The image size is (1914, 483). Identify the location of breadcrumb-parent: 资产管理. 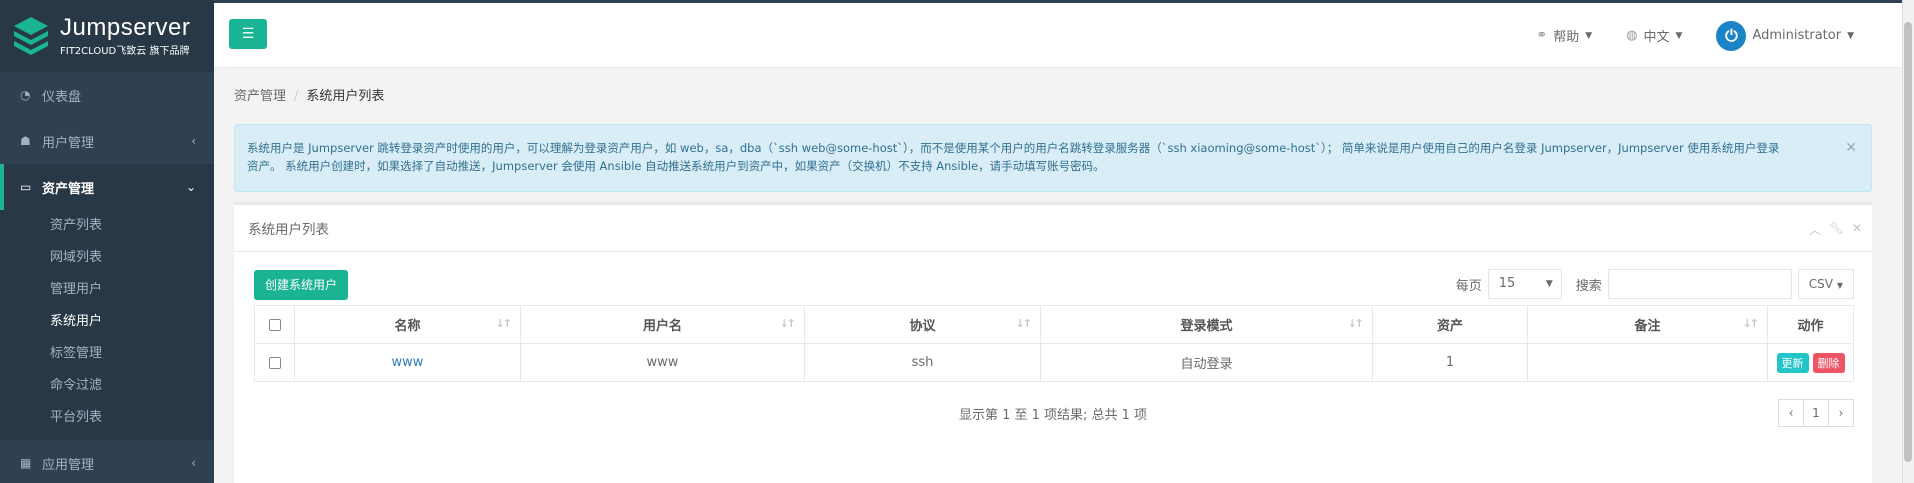
(260, 96).